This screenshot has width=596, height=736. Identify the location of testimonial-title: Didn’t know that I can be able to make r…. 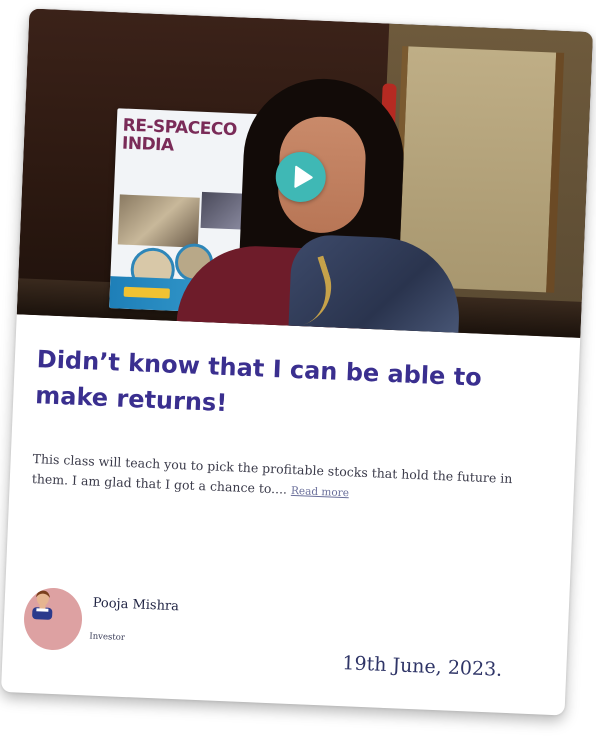
(258, 381).